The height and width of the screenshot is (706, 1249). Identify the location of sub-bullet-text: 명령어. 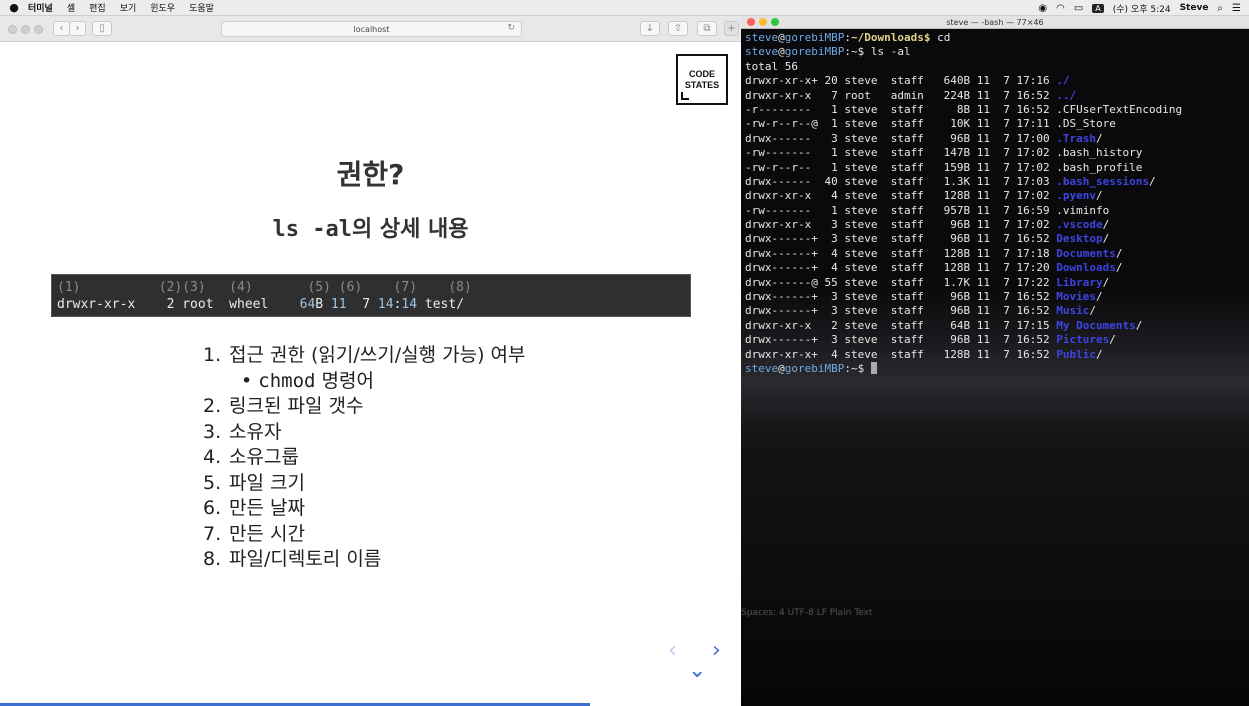
(344, 380).